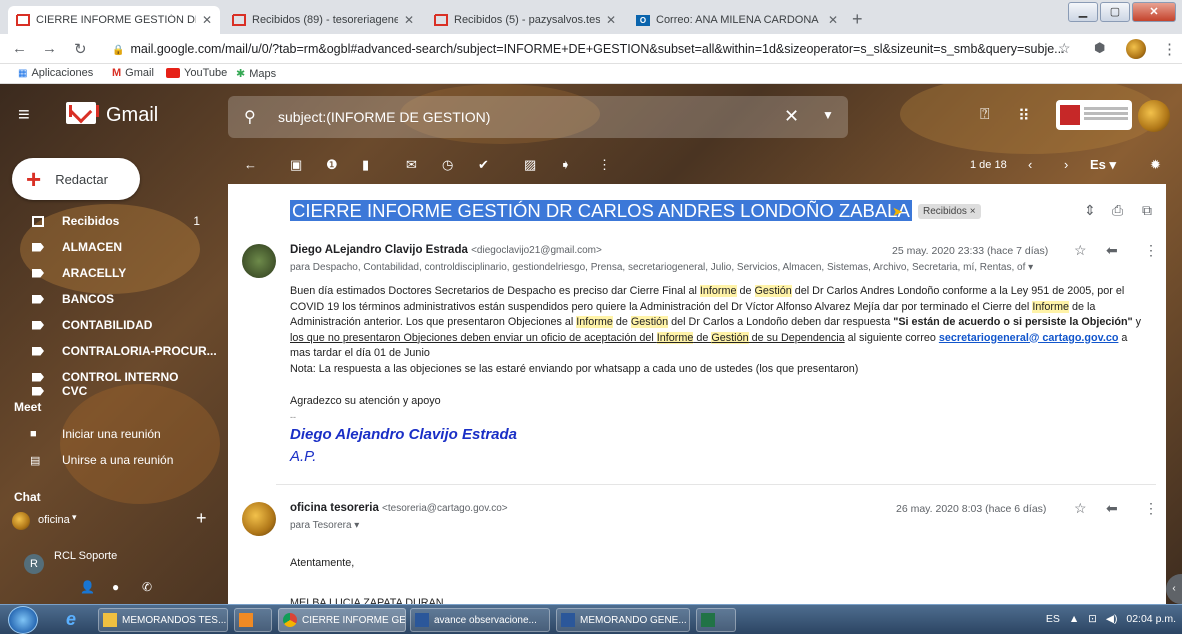 This screenshot has width=1182, height=634. I want to click on forward-icon: →, so click(49, 48).